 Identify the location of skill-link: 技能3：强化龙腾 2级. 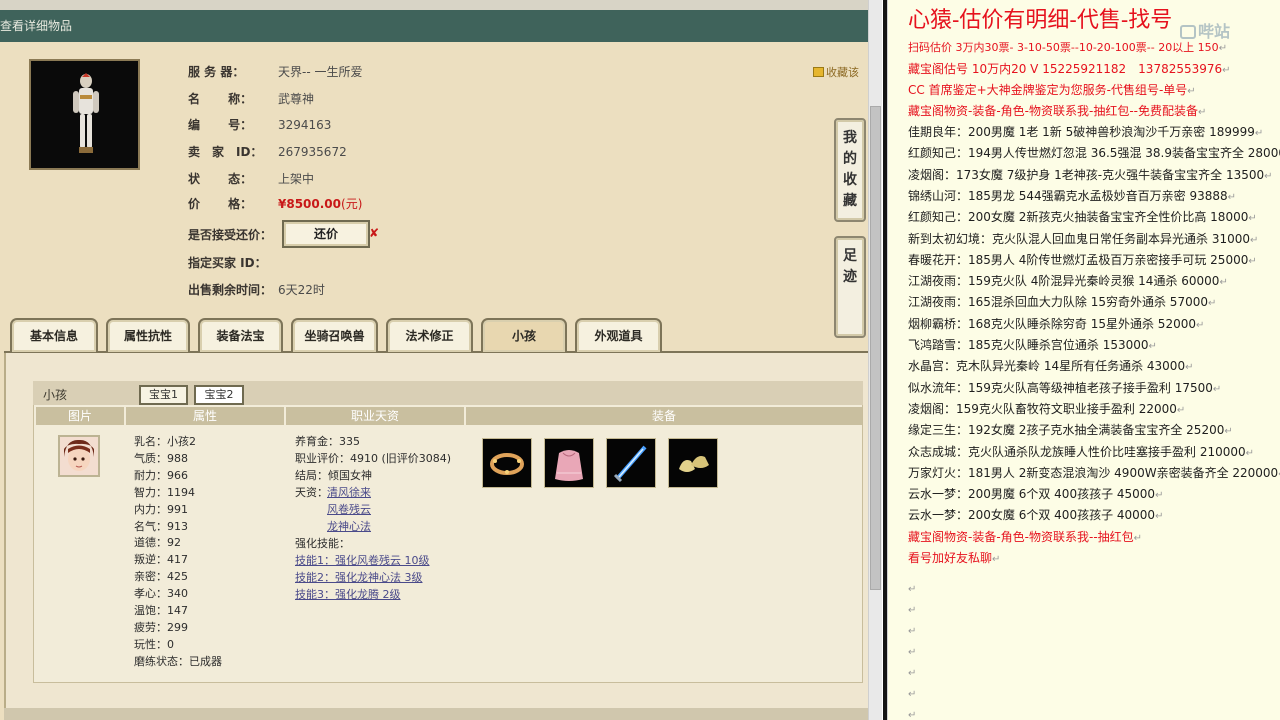
(348, 594).